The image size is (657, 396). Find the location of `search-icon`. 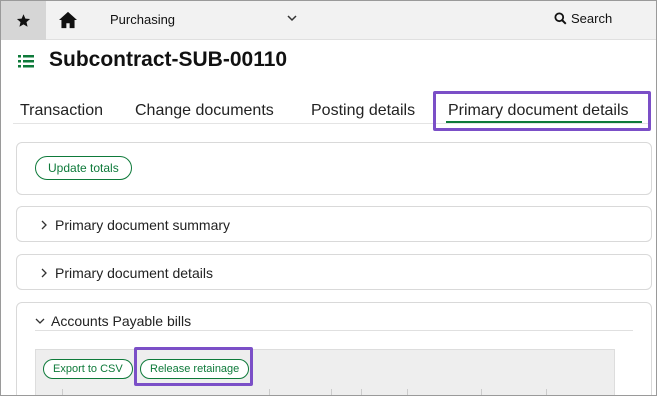

search-icon is located at coordinates (560, 18).